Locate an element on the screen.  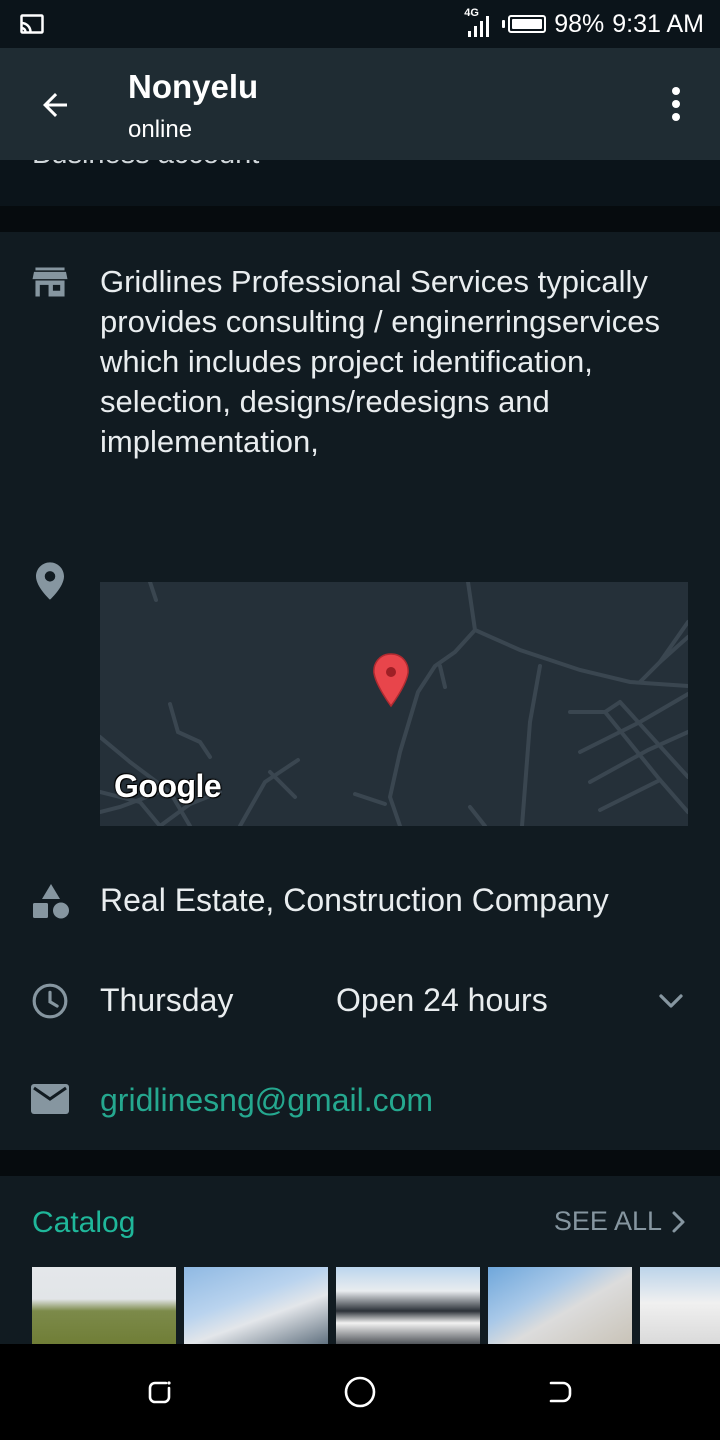
location-map: Google is located at coordinates (394, 704).